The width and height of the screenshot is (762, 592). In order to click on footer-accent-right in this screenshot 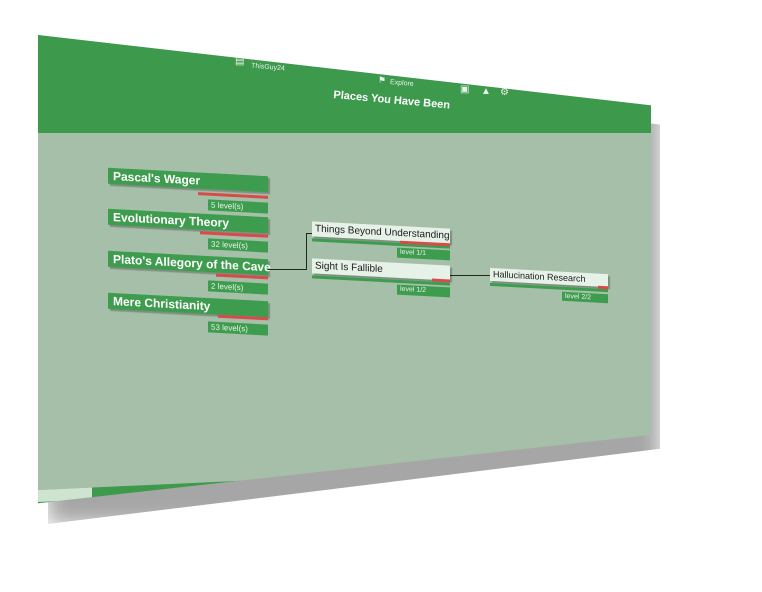, I will do `click(640, 467)`.